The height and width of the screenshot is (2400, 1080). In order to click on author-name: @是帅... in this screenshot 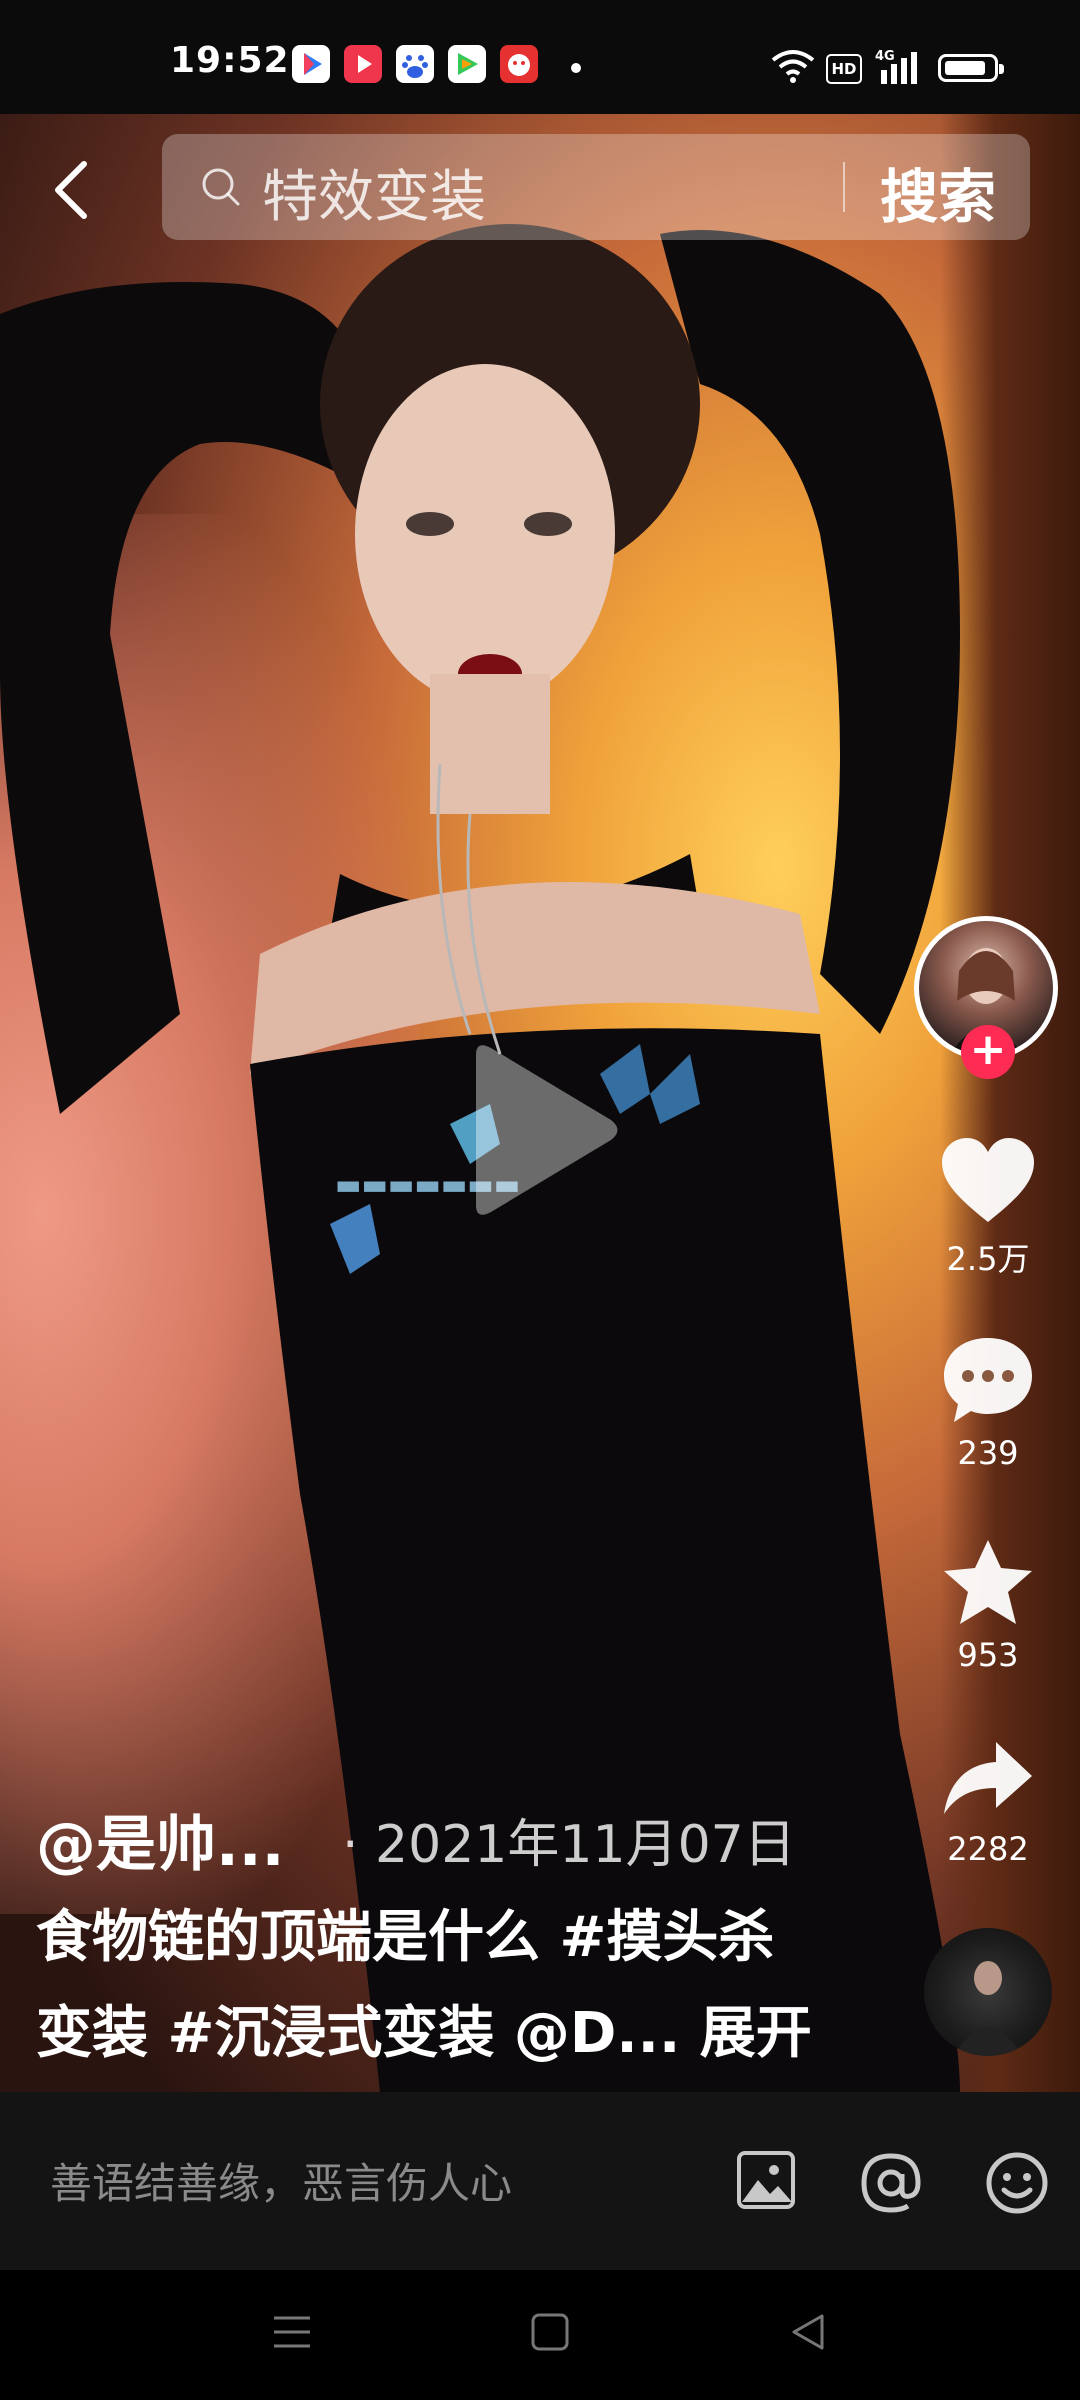, I will do `click(160, 1839)`.